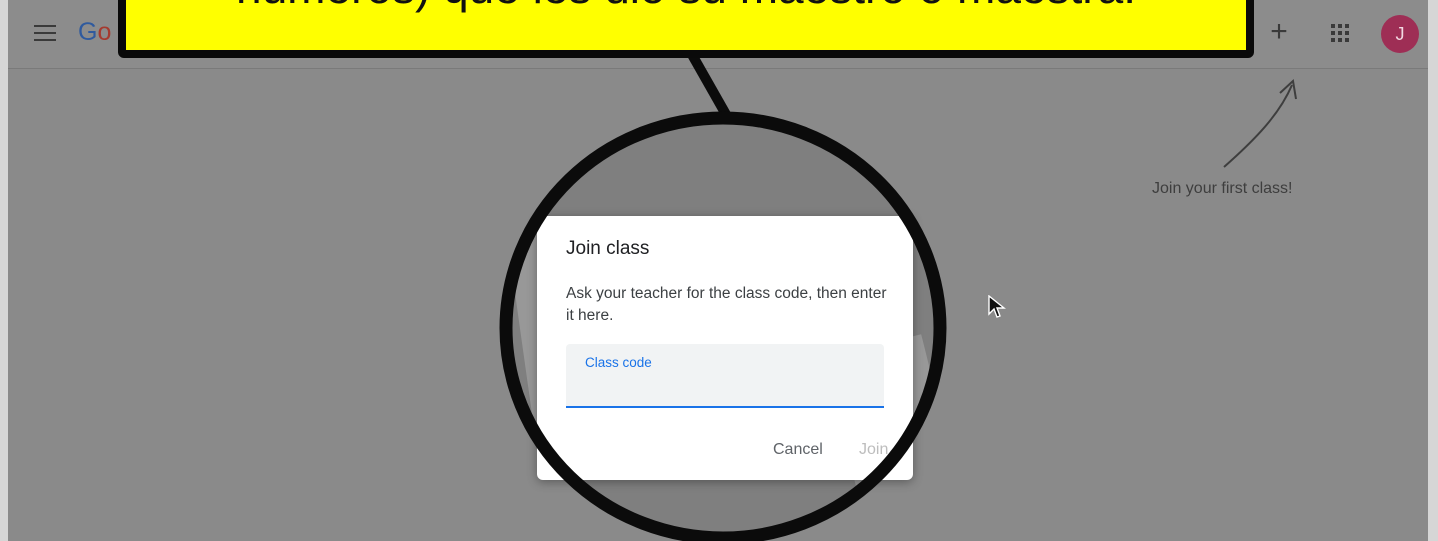  What do you see at coordinates (997, 306) in the screenshot?
I see `cursor-icon` at bounding box center [997, 306].